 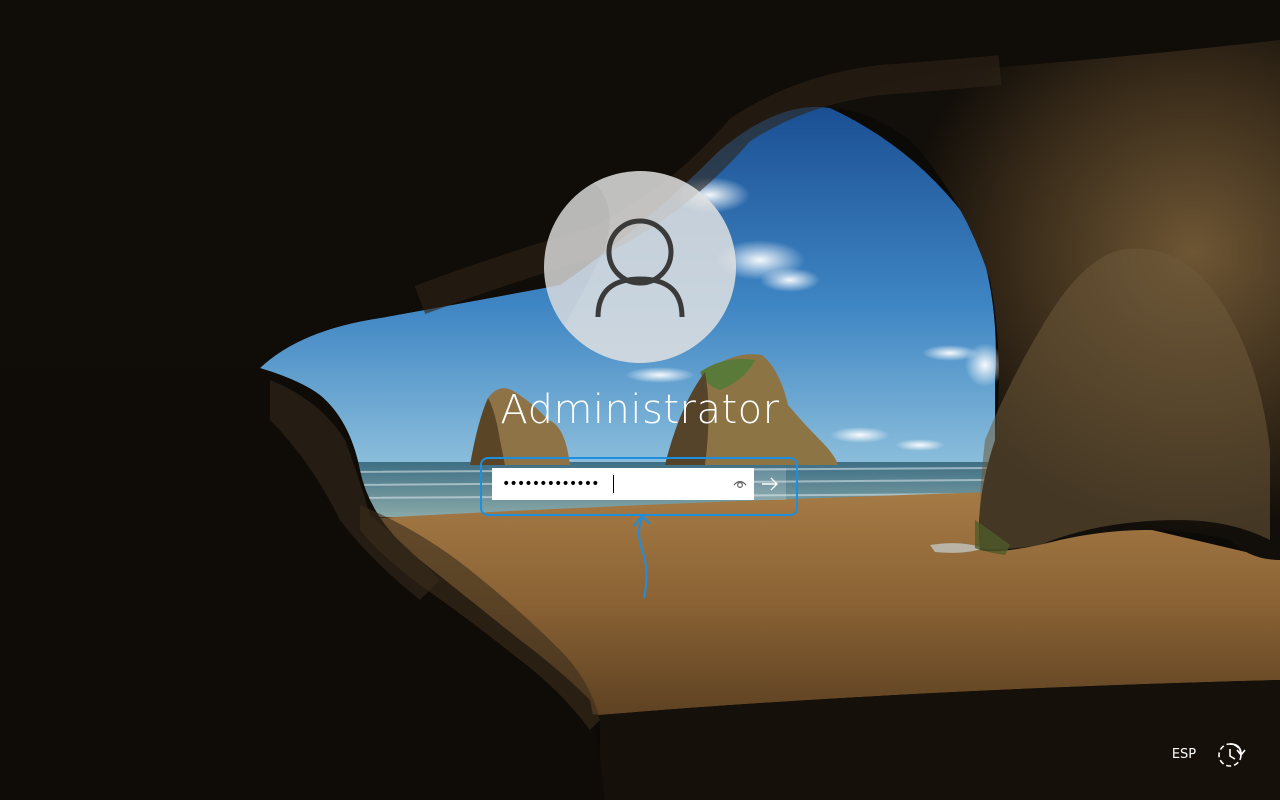 I want to click on username-label: Administrator, so click(x=640, y=410).